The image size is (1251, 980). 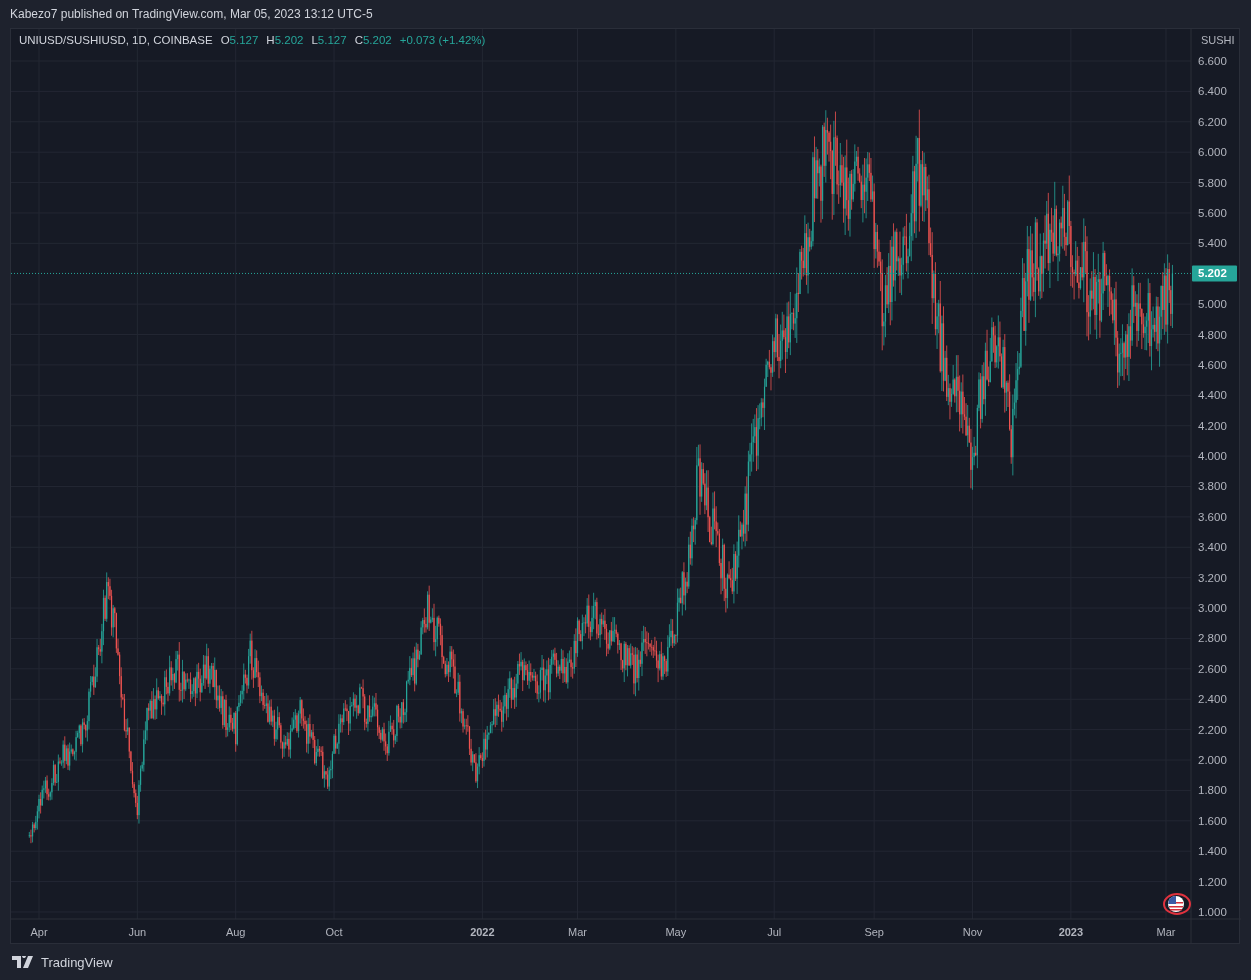 I want to click on price-tick-label: 4.400, so click(x=1212, y=395).